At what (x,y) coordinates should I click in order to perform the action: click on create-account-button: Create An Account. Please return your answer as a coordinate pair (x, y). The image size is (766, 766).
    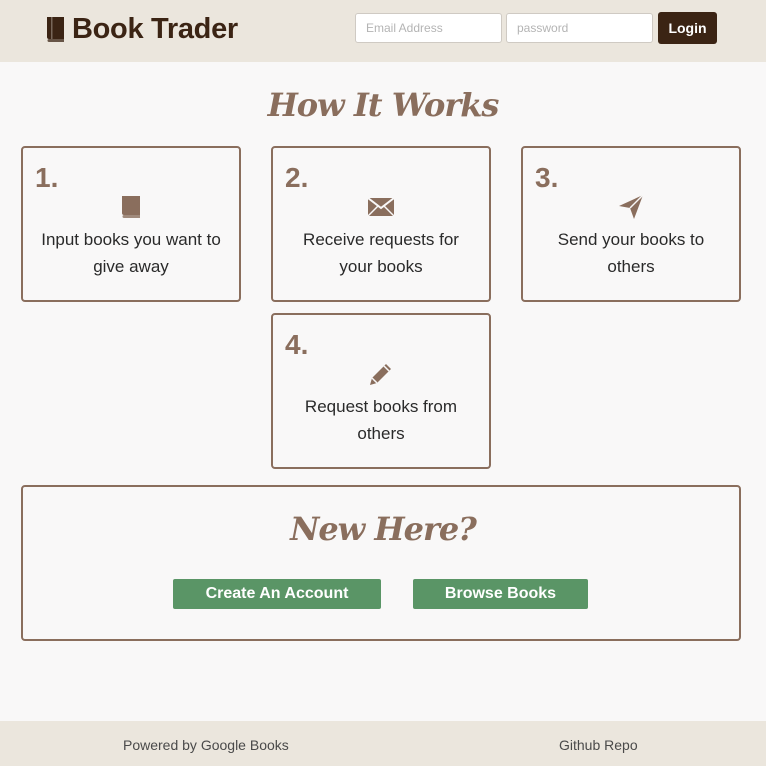
    Looking at the image, I should click on (277, 594).